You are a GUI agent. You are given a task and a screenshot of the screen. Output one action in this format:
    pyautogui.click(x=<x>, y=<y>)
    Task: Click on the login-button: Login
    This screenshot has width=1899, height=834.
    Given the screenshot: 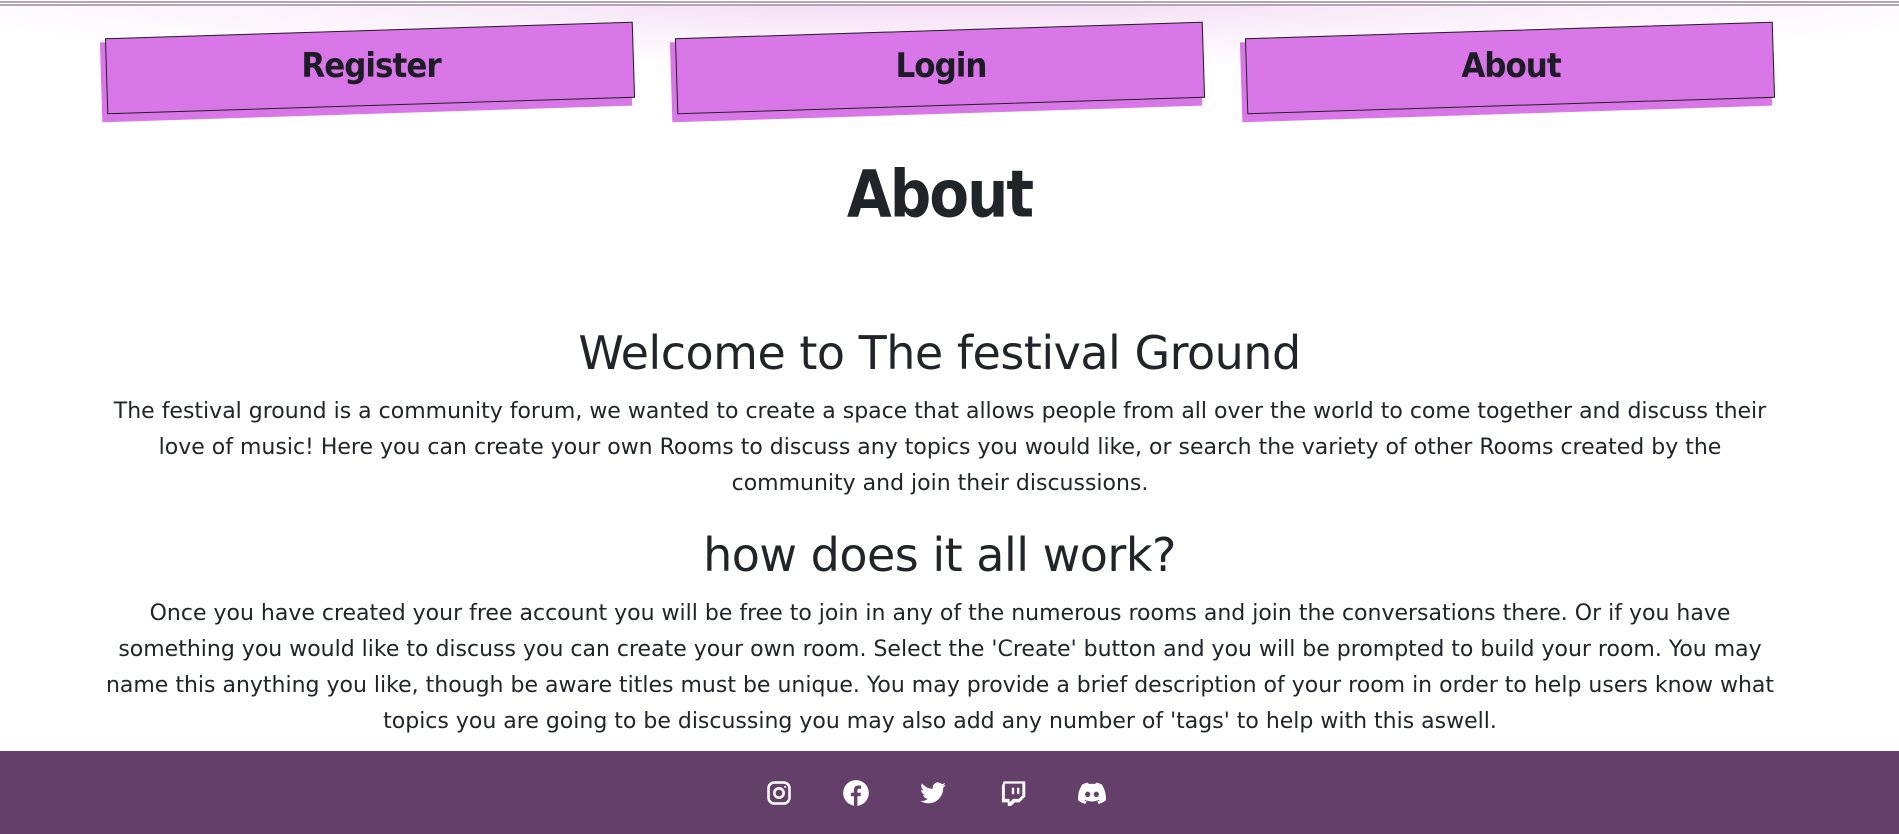 What is the action you would take?
    pyautogui.click(x=937, y=72)
    